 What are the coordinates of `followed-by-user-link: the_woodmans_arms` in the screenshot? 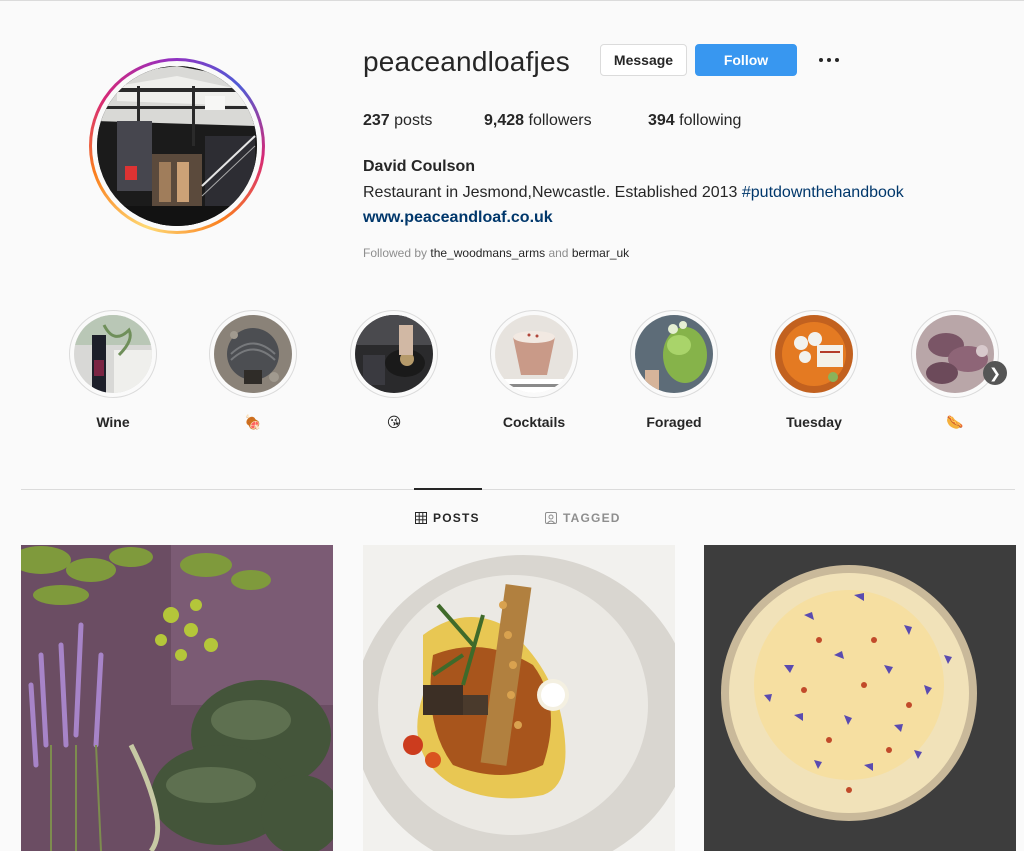 It's located at (487, 253).